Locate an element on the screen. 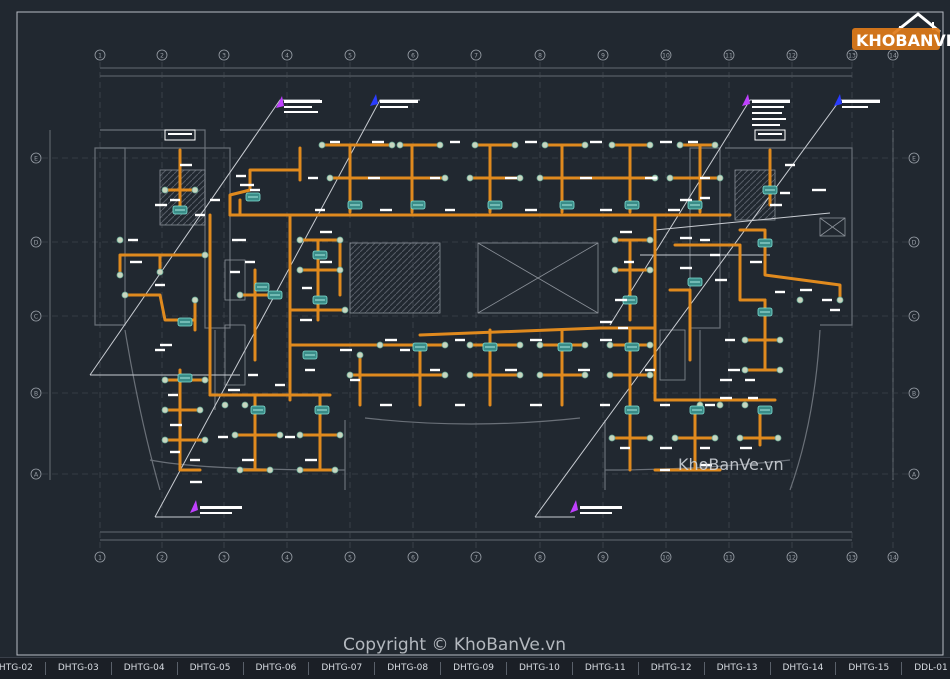  layout-tab-dhtg-04: DHTG-04 is located at coordinates (144, 668).